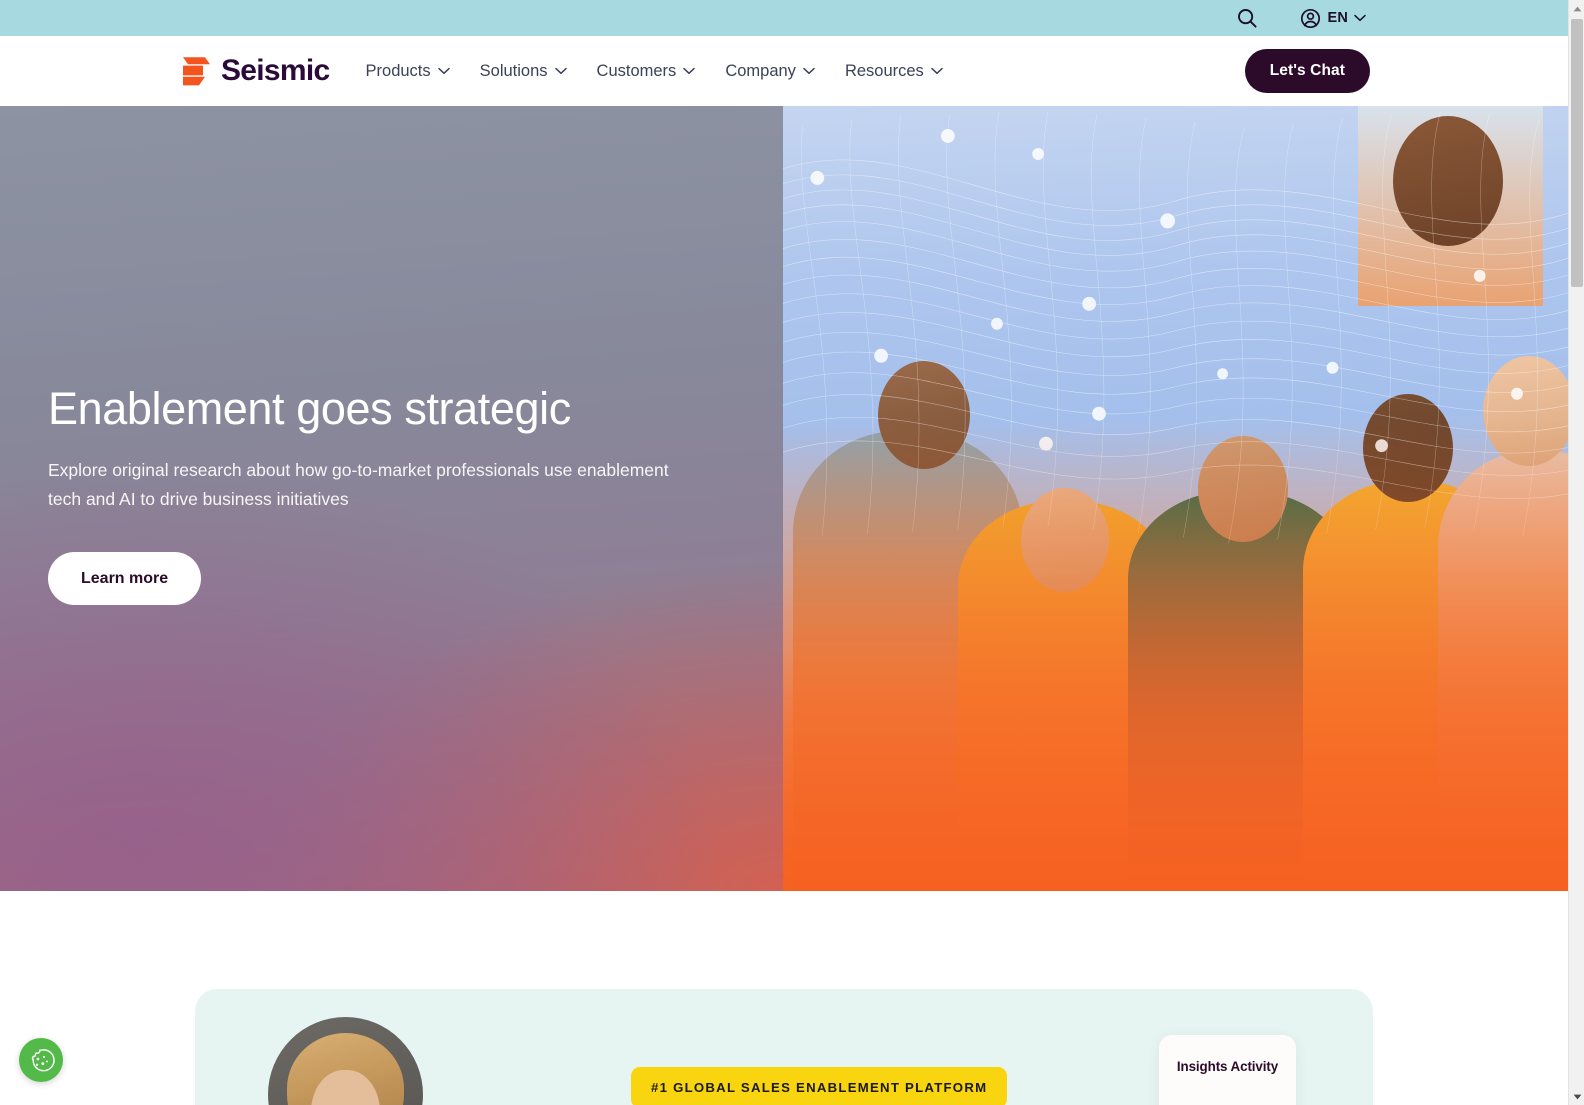 Image resolution: width=1584 pixels, height=1105 pixels. I want to click on nav-item-customers: Customers, so click(646, 71).